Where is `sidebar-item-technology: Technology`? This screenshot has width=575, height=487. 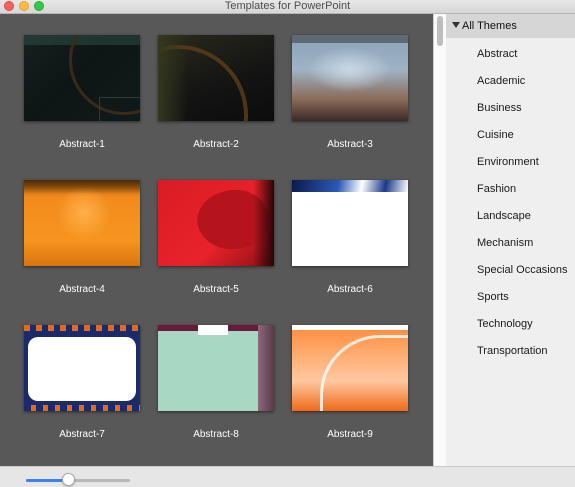 sidebar-item-technology: Technology is located at coordinates (505, 324).